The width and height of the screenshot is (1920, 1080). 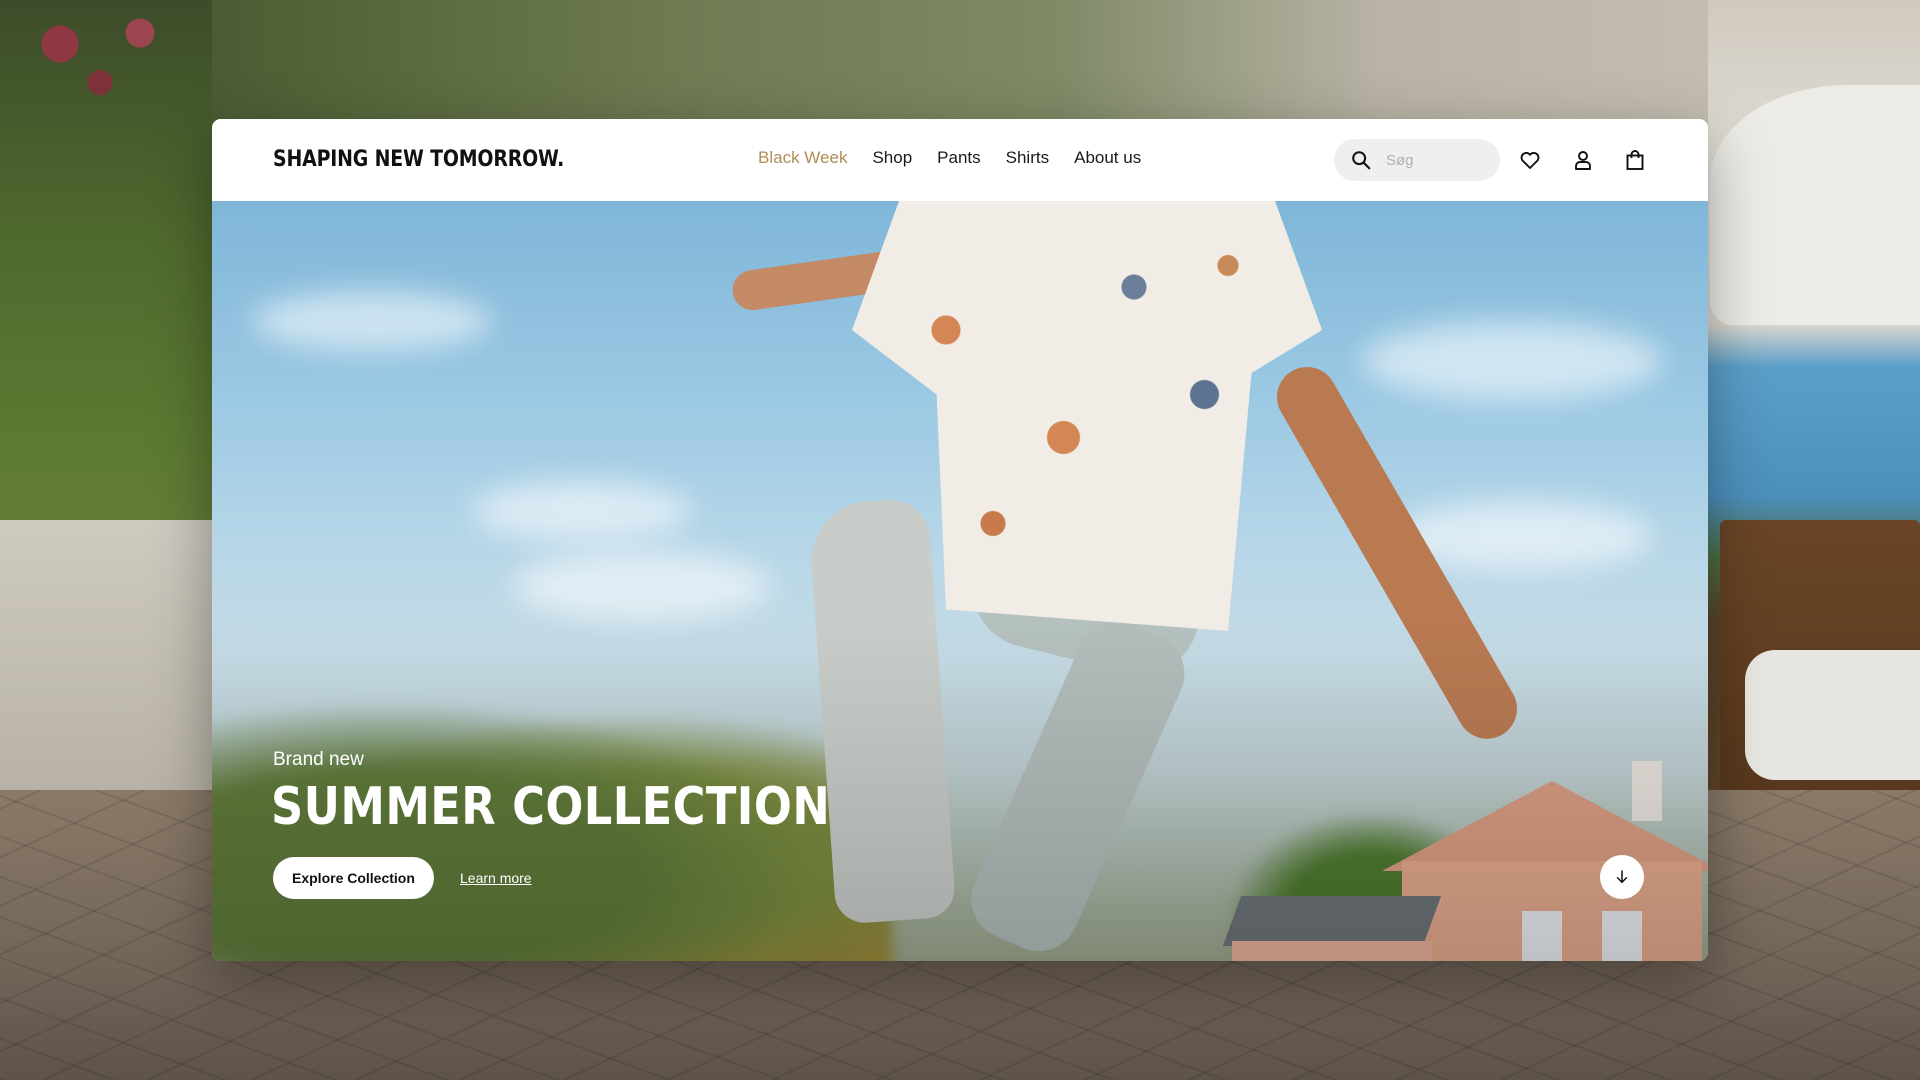 I want to click on heart-icon, so click(x=1530, y=160).